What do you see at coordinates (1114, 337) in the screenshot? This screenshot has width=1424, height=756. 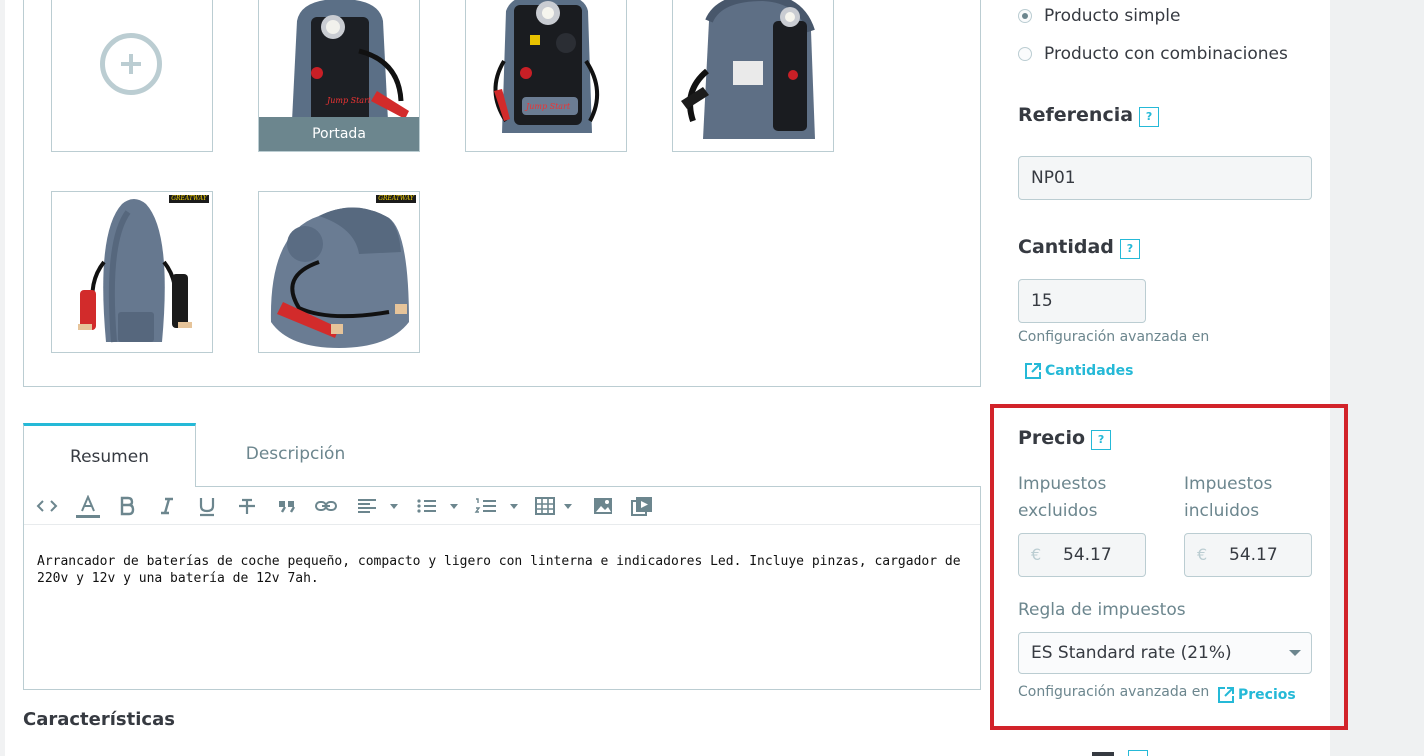 I see `quantity-advanced-note: Configuración avanzada en` at bounding box center [1114, 337].